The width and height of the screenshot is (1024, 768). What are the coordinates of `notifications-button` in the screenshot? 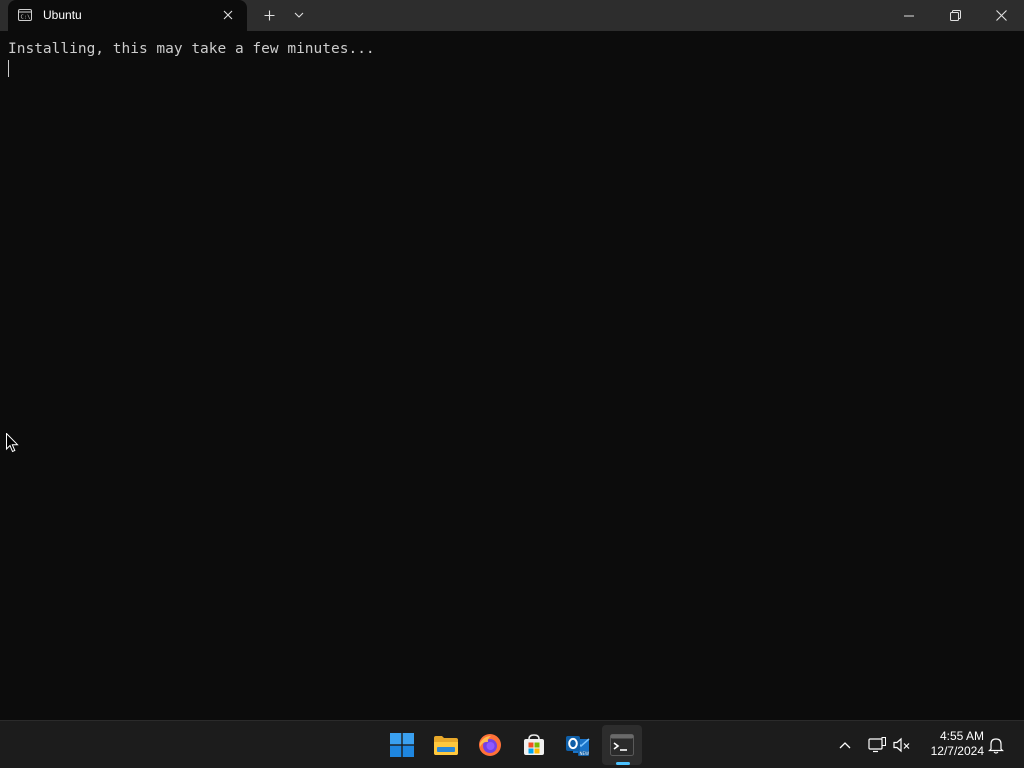 It's located at (996, 745).